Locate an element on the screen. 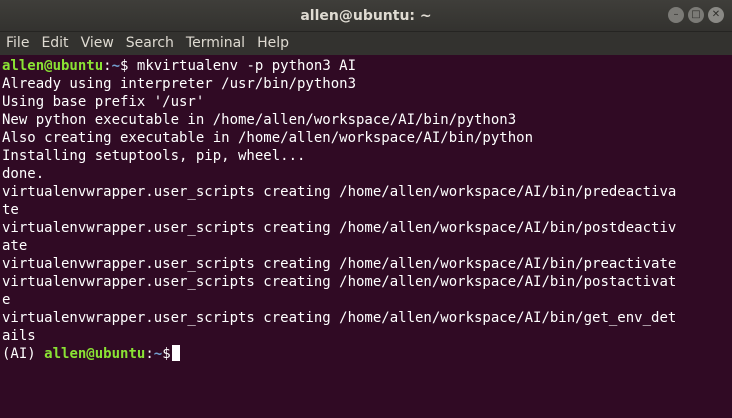 Image resolution: width=732 pixels, height=418 pixels. title-bar: allen@ubuntu: ~ – □ ✕ is located at coordinates (366, 16).